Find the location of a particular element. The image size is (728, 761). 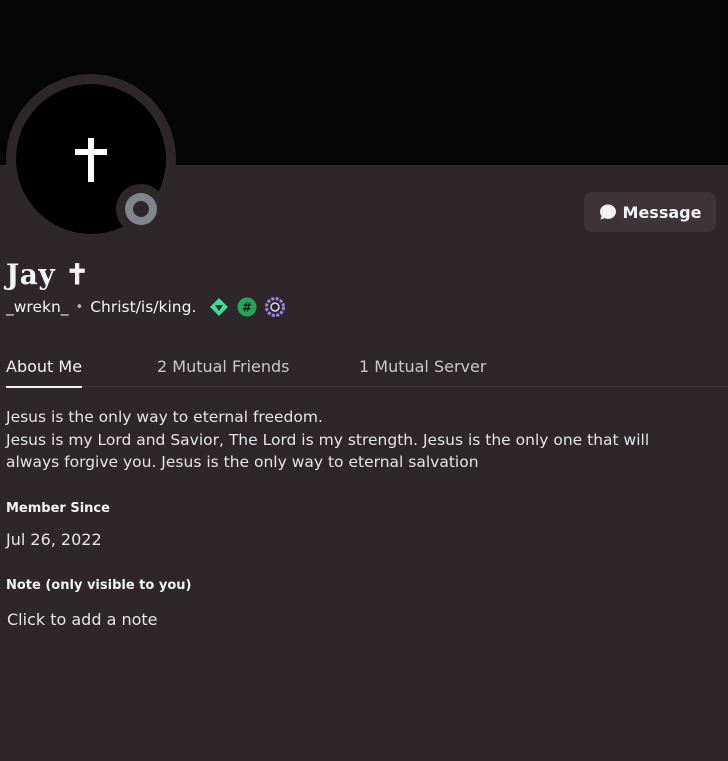

message-button-label: Message is located at coordinates (662, 212).